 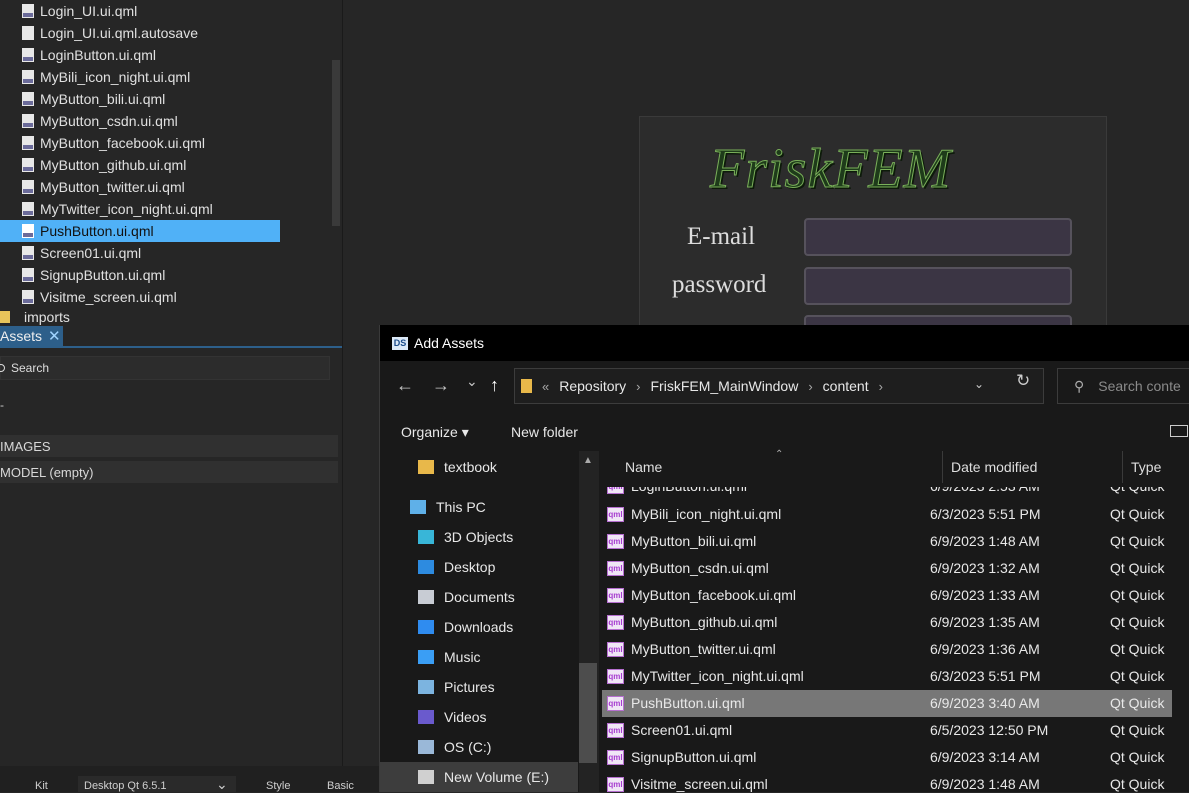 What do you see at coordinates (169, 446) in the screenshot?
I see `assets-category-images: IMAGES` at bounding box center [169, 446].